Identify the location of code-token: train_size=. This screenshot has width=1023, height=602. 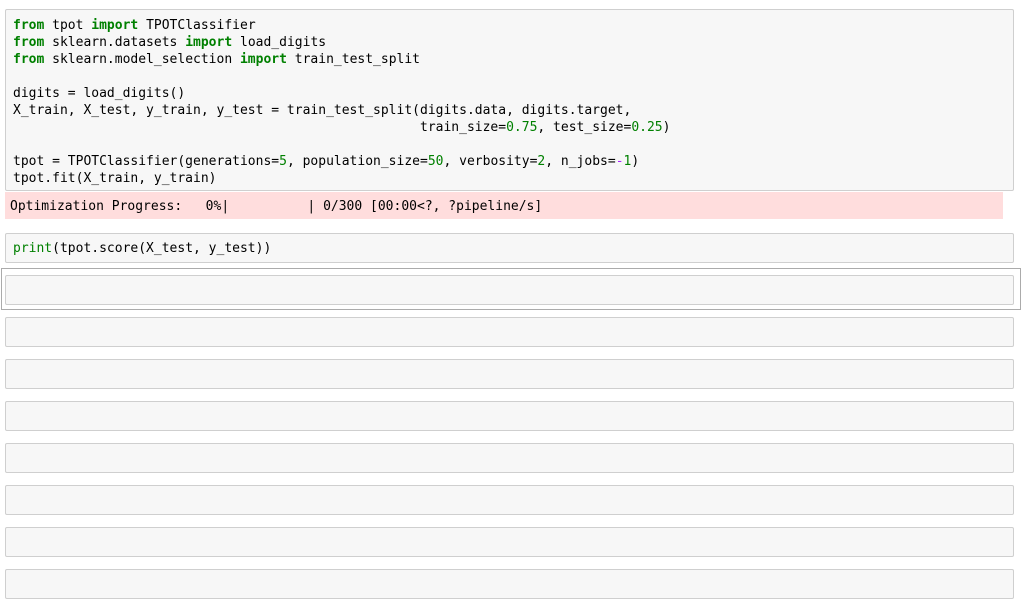
(259, 127).